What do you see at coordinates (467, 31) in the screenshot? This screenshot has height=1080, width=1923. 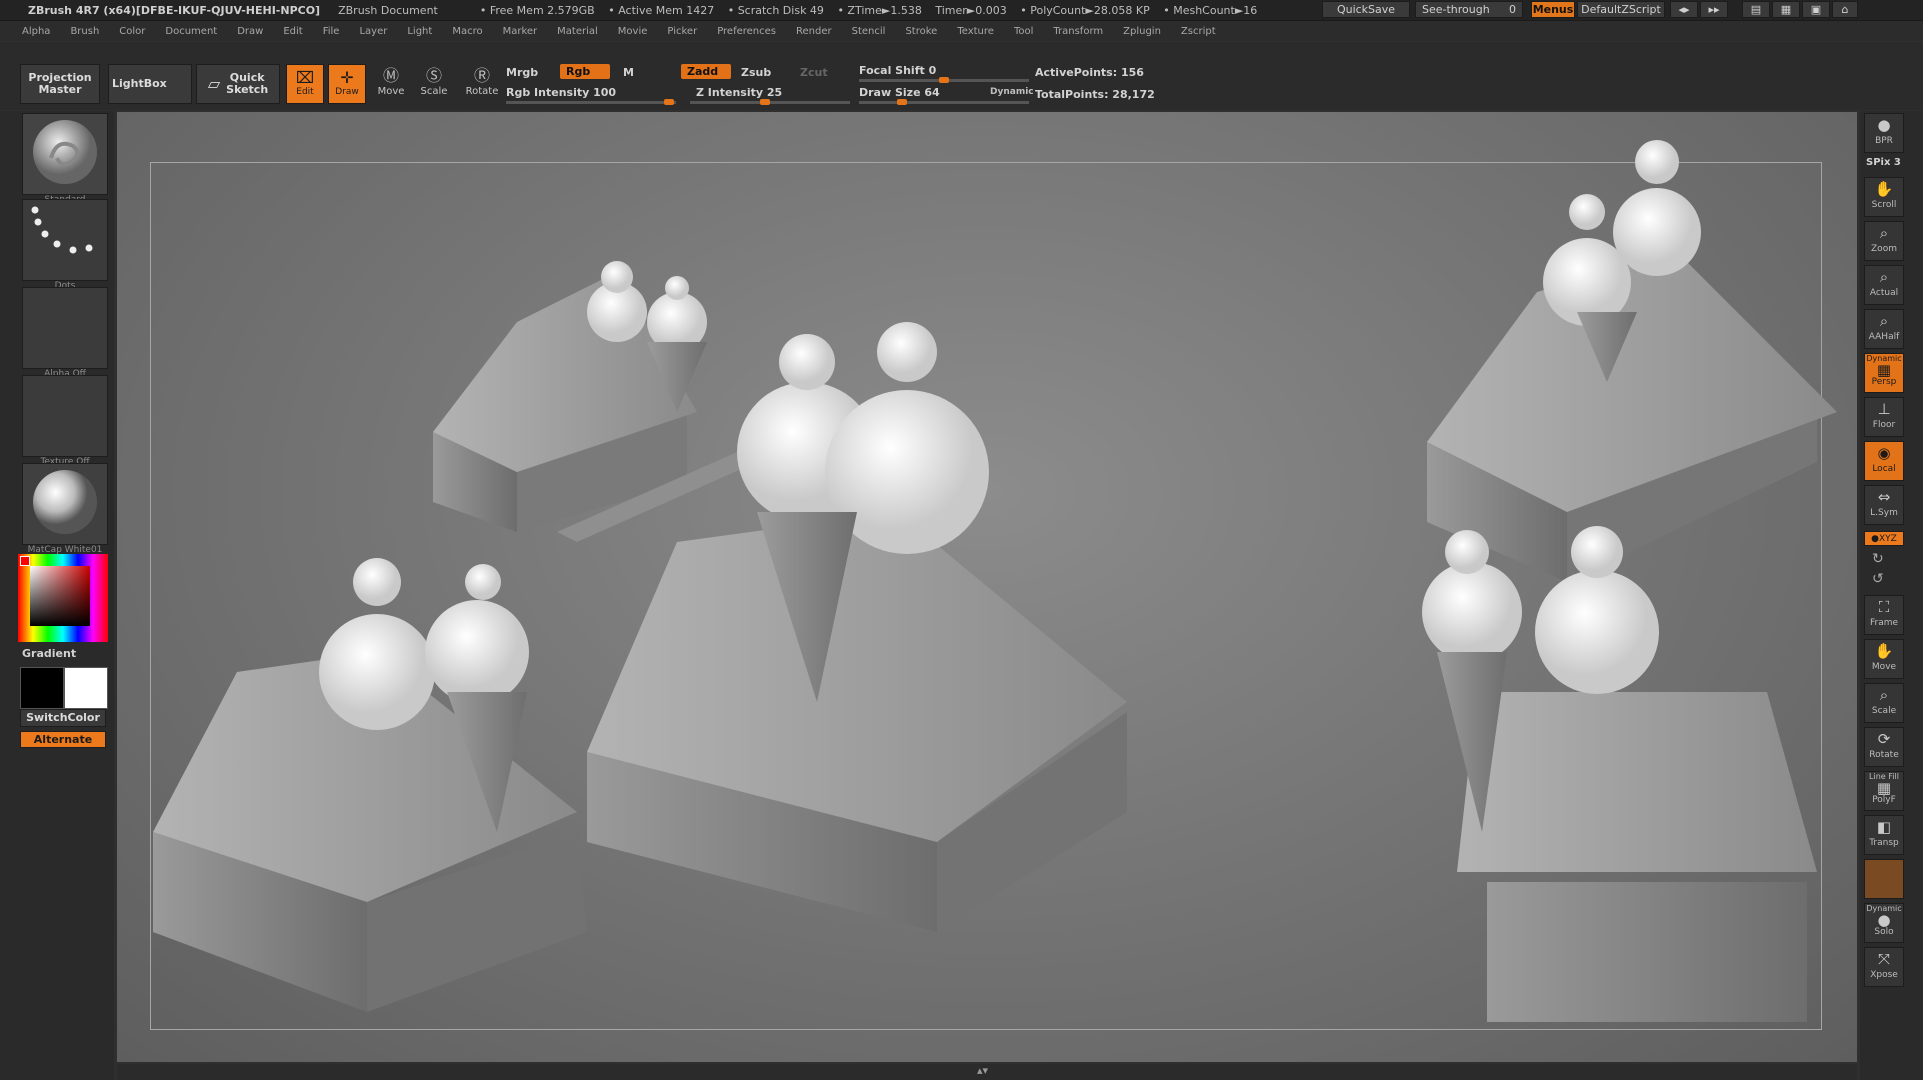 I see `menu-macro: Macro` at bounding box center [467, 31].